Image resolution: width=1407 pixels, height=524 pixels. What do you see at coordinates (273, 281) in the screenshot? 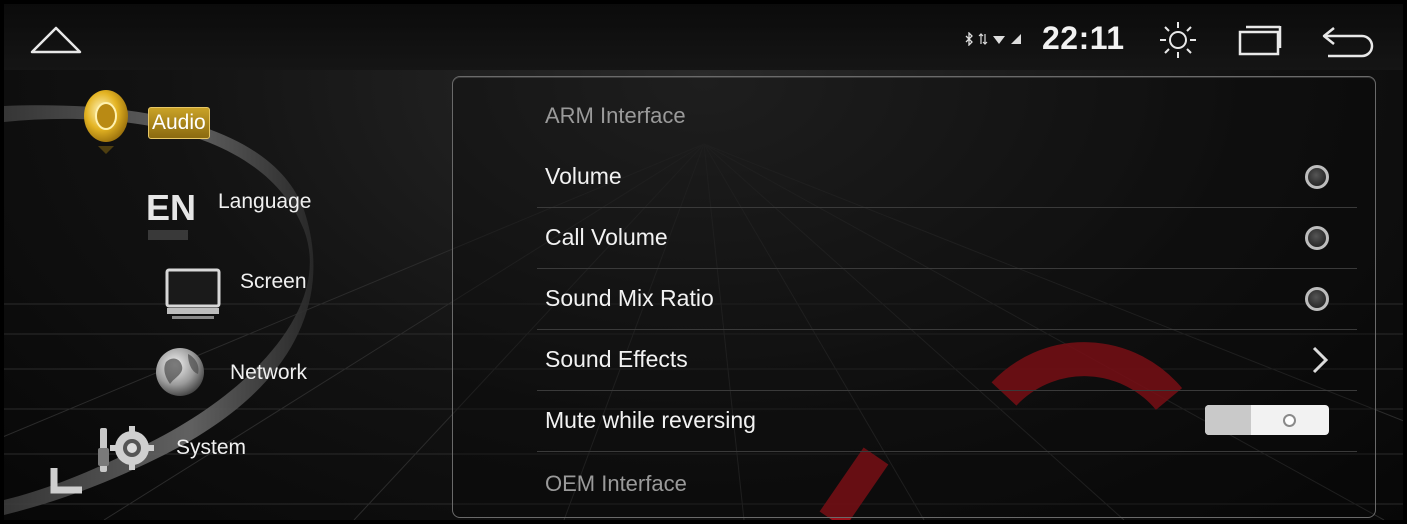
I see `sidebar-item-label: Screen` at bounding box center [273, 281].